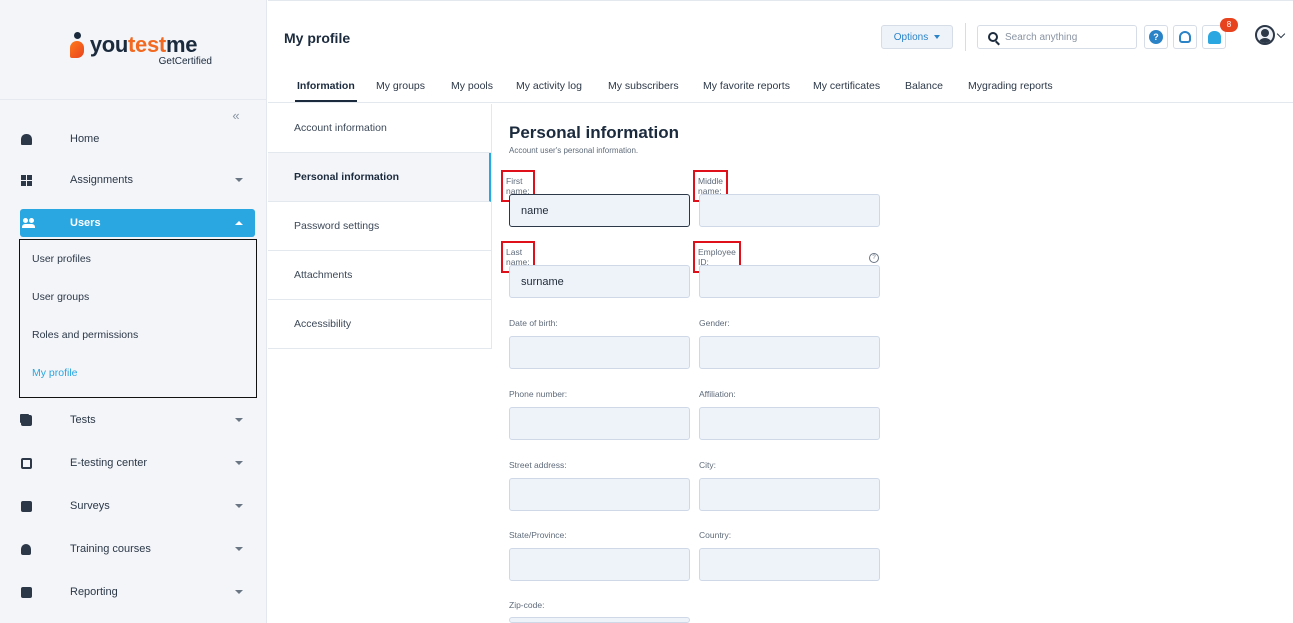 Image resolution: width=1293 pixels, height=623 pixels. Describe the element at coordinates (379, 275) in the screenshot. I see `section-attachments: Attachments` at that location.